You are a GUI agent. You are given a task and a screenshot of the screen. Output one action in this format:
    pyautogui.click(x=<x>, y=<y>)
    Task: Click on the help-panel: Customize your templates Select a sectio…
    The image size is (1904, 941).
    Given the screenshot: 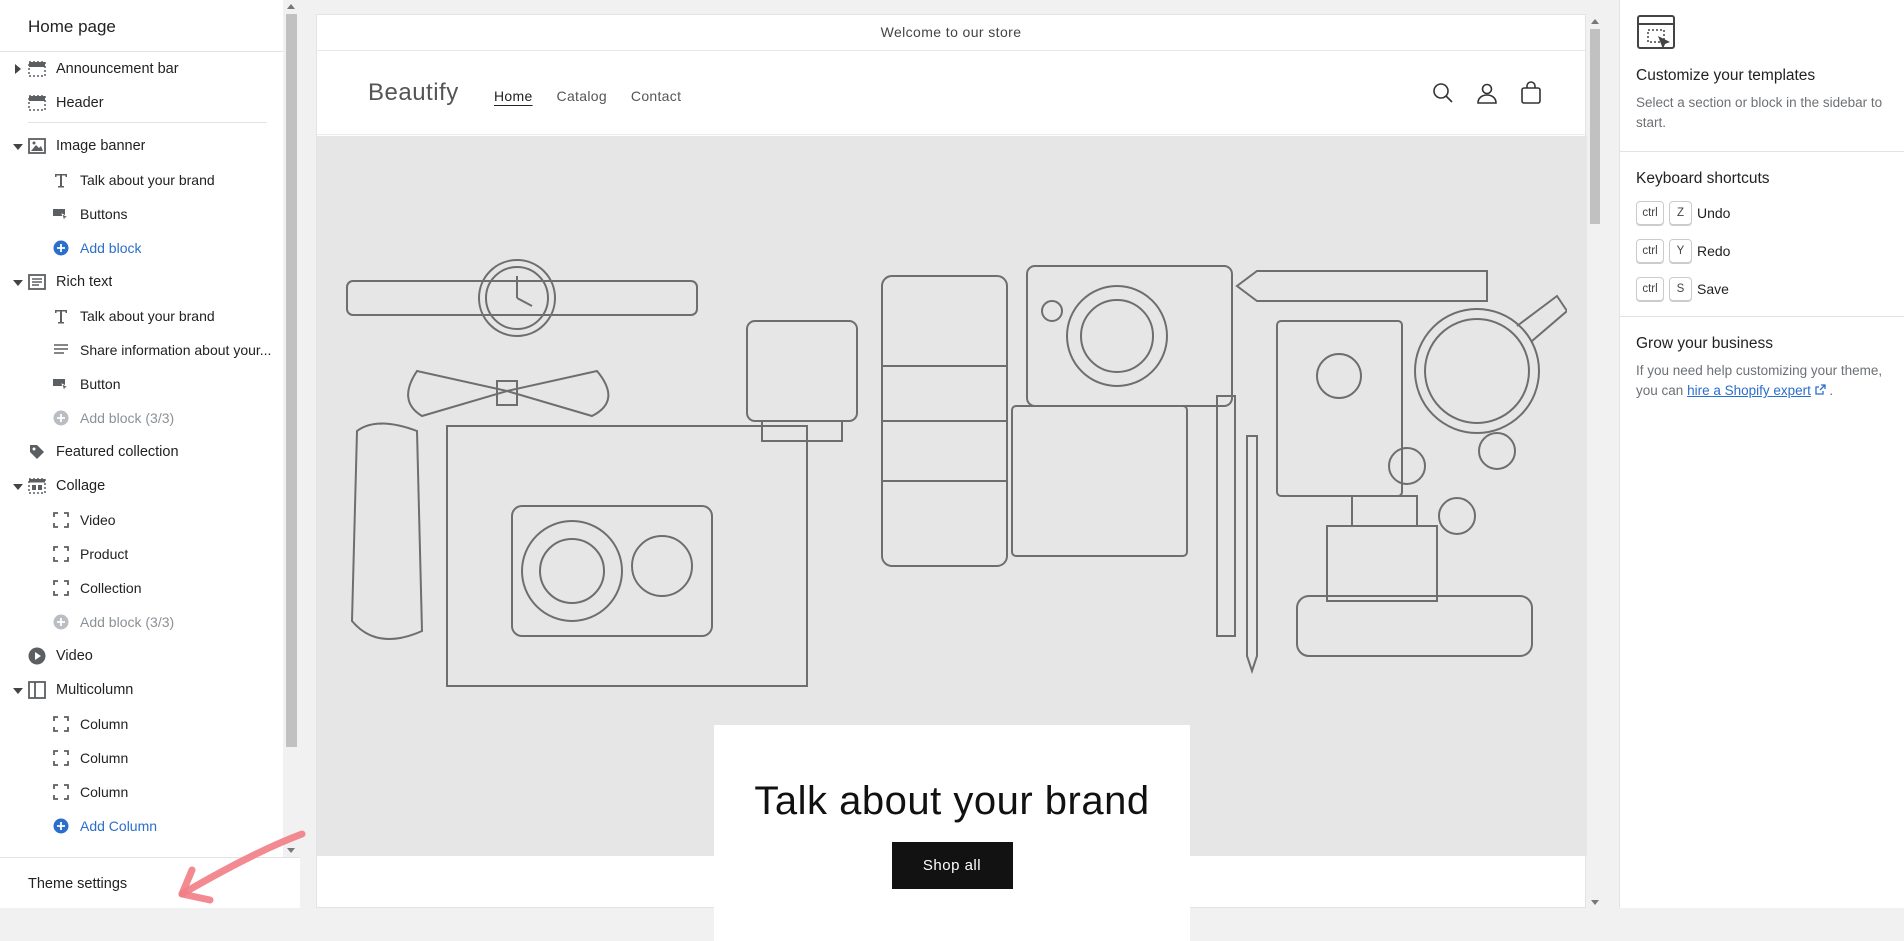 What is the action you would take?
    pyautogui.click(x=1761, y=454)
    